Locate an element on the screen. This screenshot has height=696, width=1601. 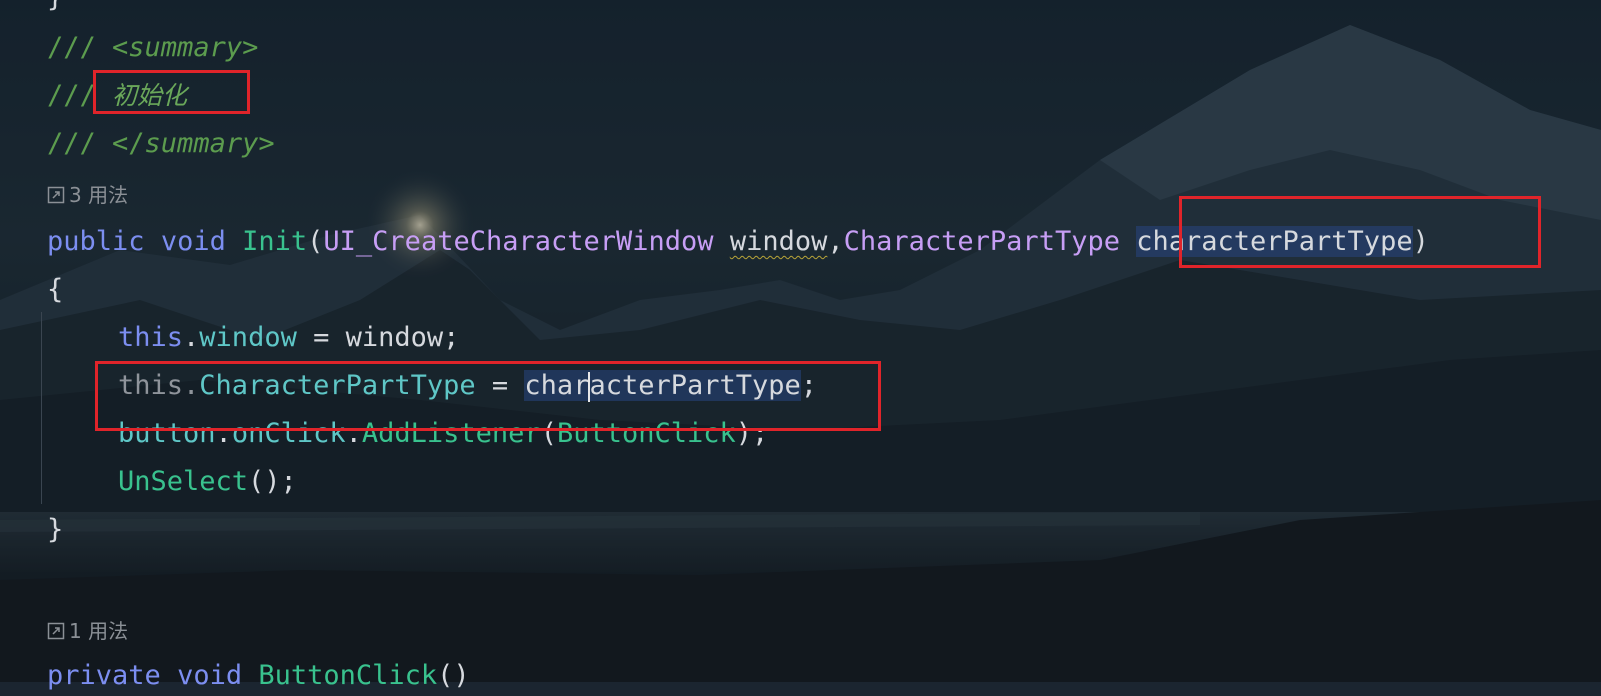
keyword-private: private is located at coordinates (104, 675).